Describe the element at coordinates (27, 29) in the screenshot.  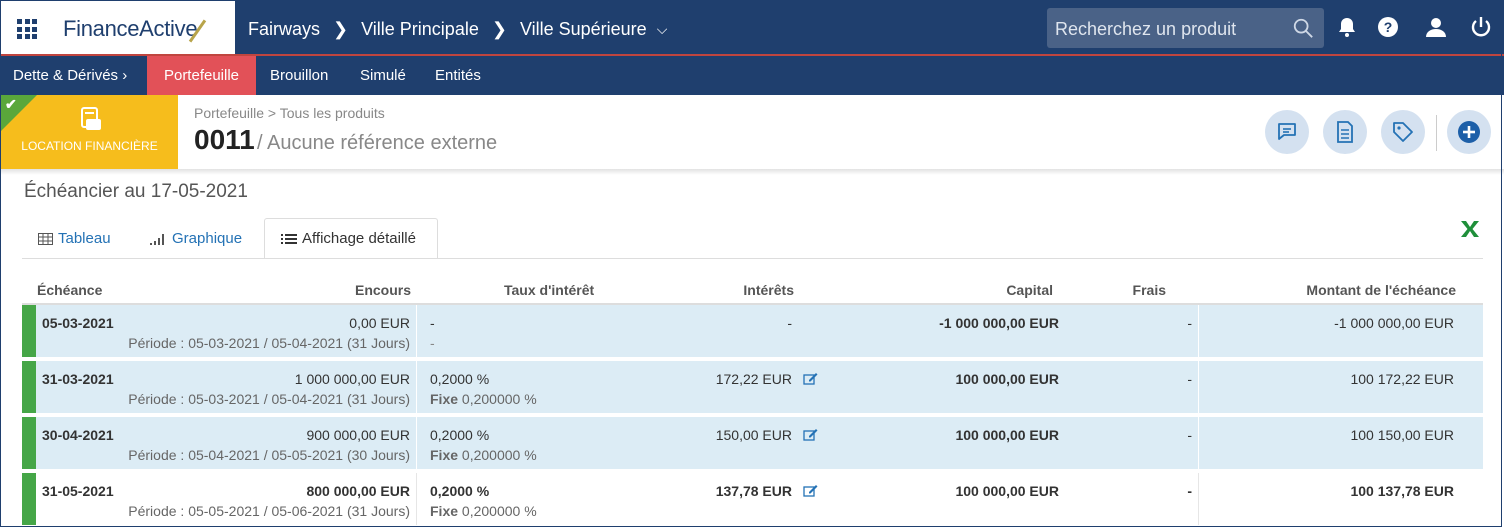
I see `apps-grid-icon` at that location.